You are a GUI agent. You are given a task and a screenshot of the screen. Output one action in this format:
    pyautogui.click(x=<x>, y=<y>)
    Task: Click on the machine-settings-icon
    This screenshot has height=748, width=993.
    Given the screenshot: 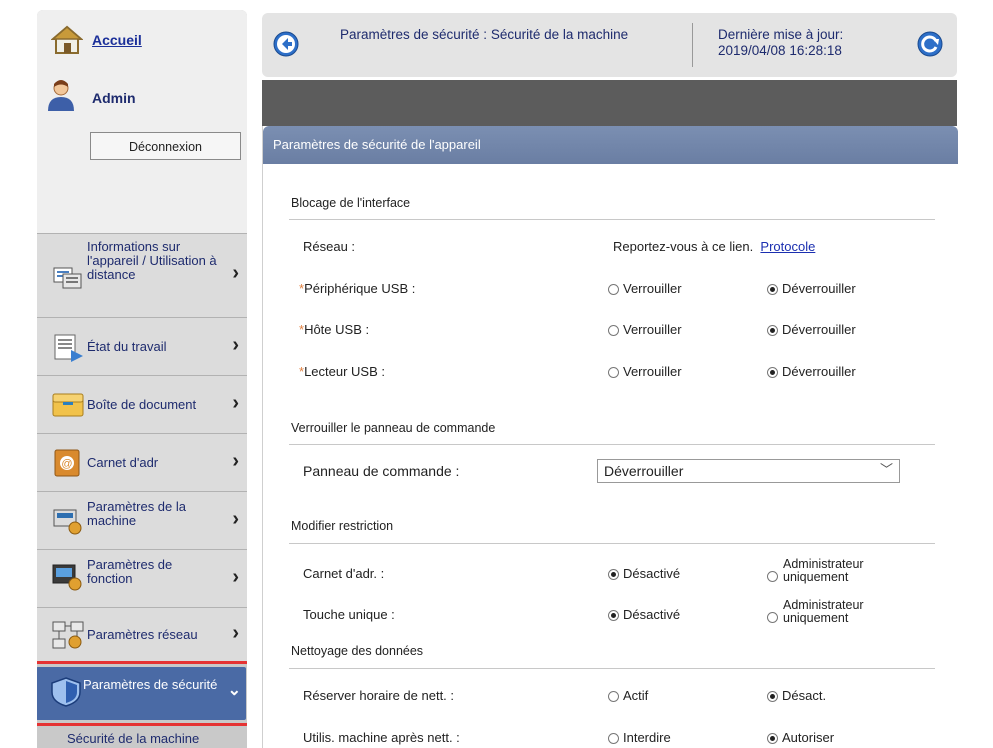 What is the action you would take?
    pyautogui.click(x=67, y=522)
    